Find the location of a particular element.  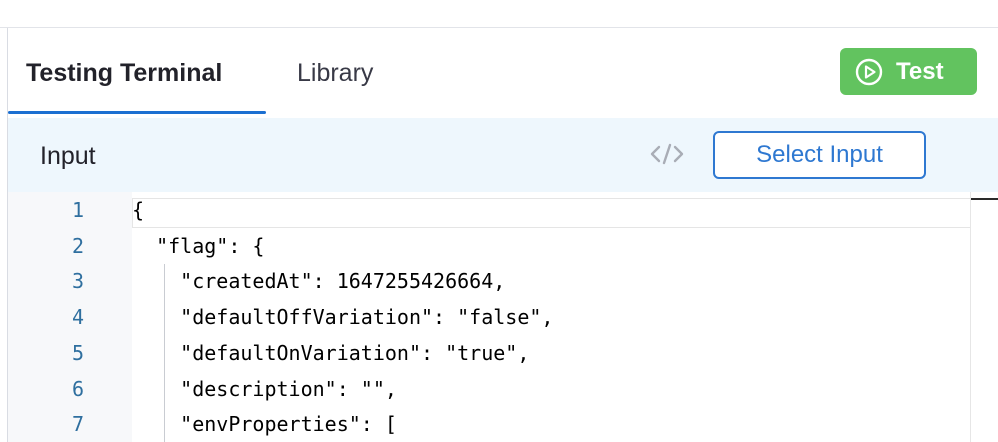

line-number: 4 is located at coordinates (77, 317).